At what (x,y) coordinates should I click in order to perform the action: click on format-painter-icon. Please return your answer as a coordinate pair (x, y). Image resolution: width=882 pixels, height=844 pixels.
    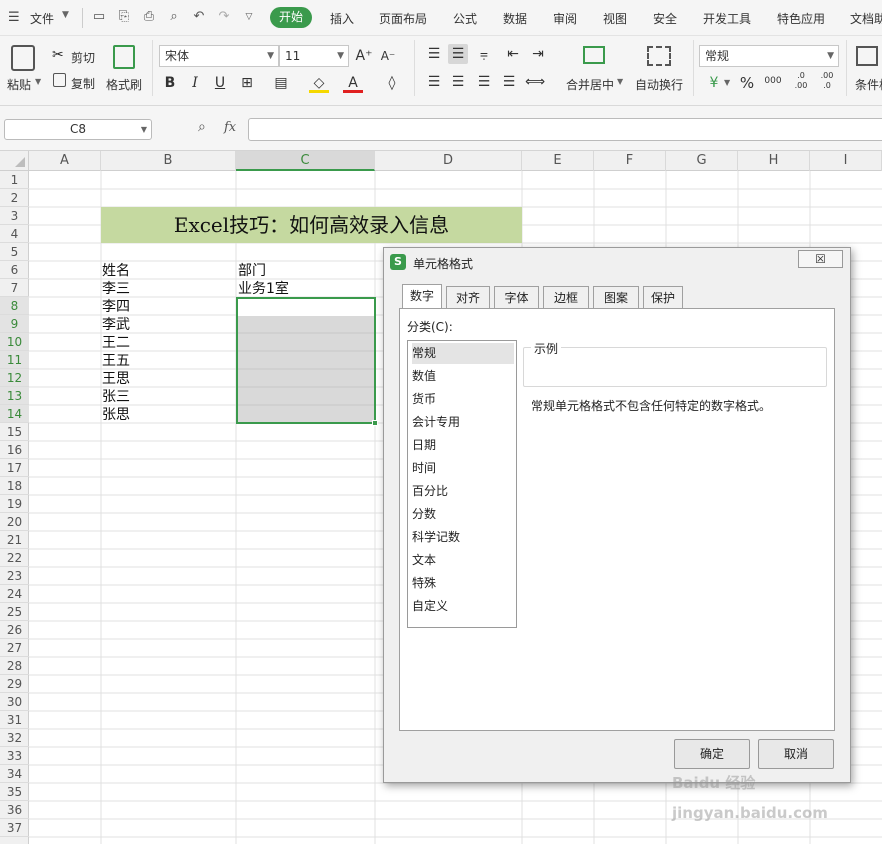
    Looking at the image, I should click on (124, 57).